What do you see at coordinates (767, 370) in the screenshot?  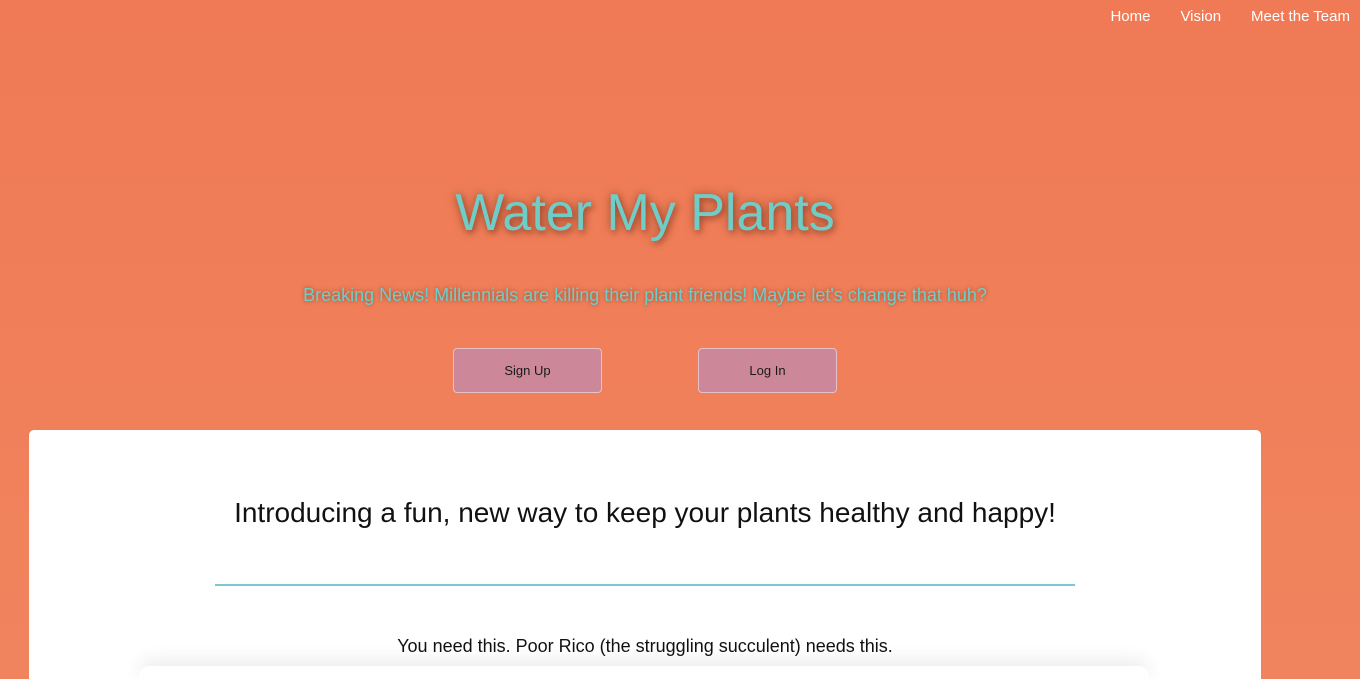 I see `log-in-button: Log In` at bounding box center [767, 370].